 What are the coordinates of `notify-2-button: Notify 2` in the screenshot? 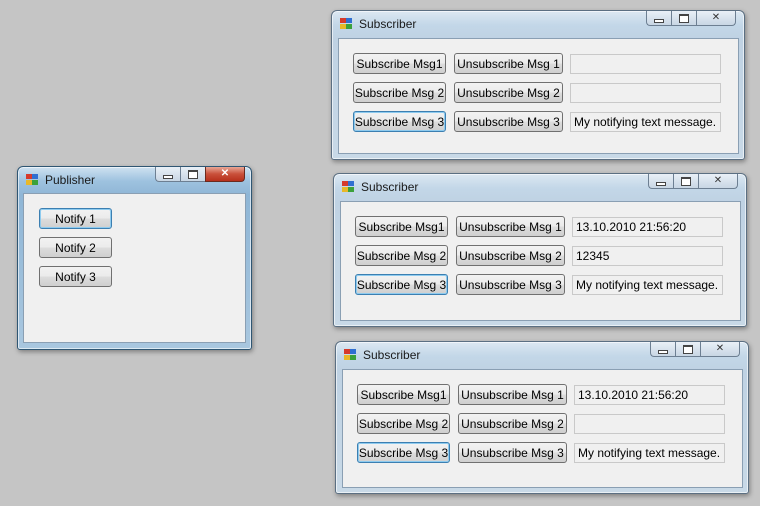 It's located at (75, 247).